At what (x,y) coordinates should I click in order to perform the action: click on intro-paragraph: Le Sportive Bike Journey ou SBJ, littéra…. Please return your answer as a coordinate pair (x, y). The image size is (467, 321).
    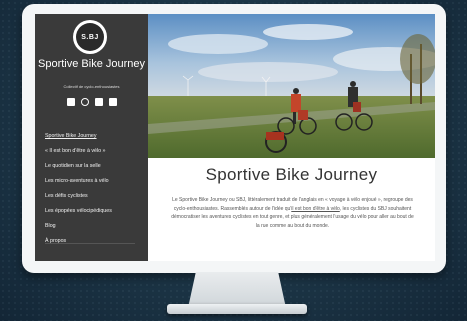
    Looking at the image, I should click on (292, 213).